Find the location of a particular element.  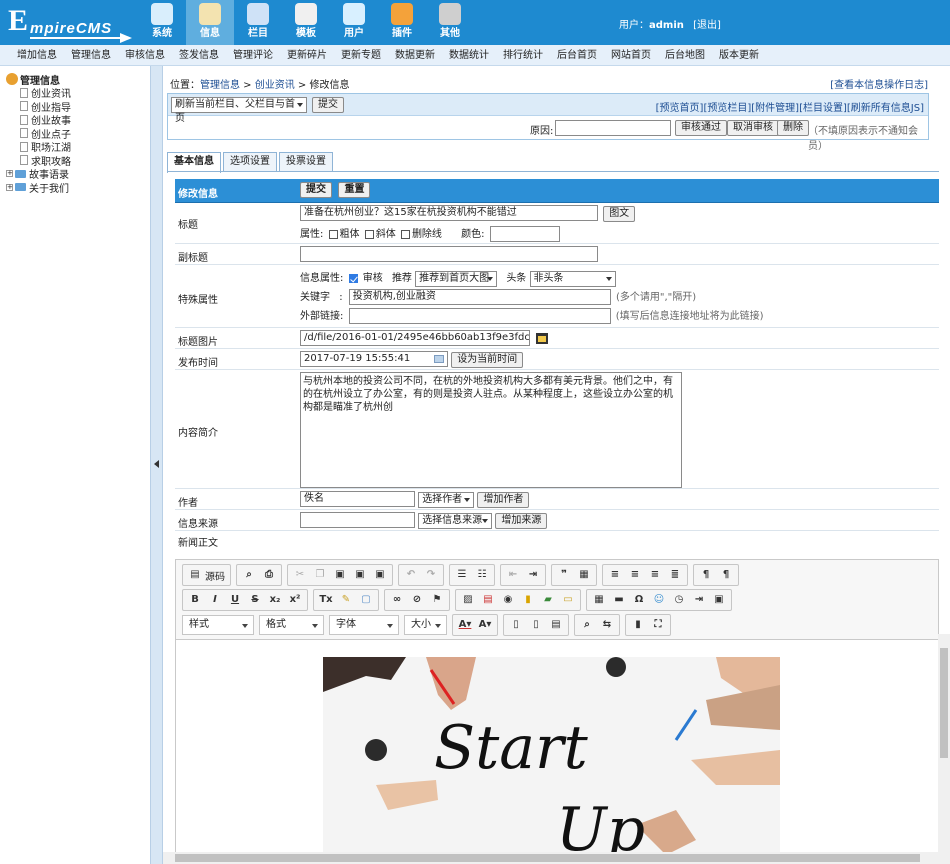

toolbox-link: [预览栏目] is located at coordinates (727, 108).